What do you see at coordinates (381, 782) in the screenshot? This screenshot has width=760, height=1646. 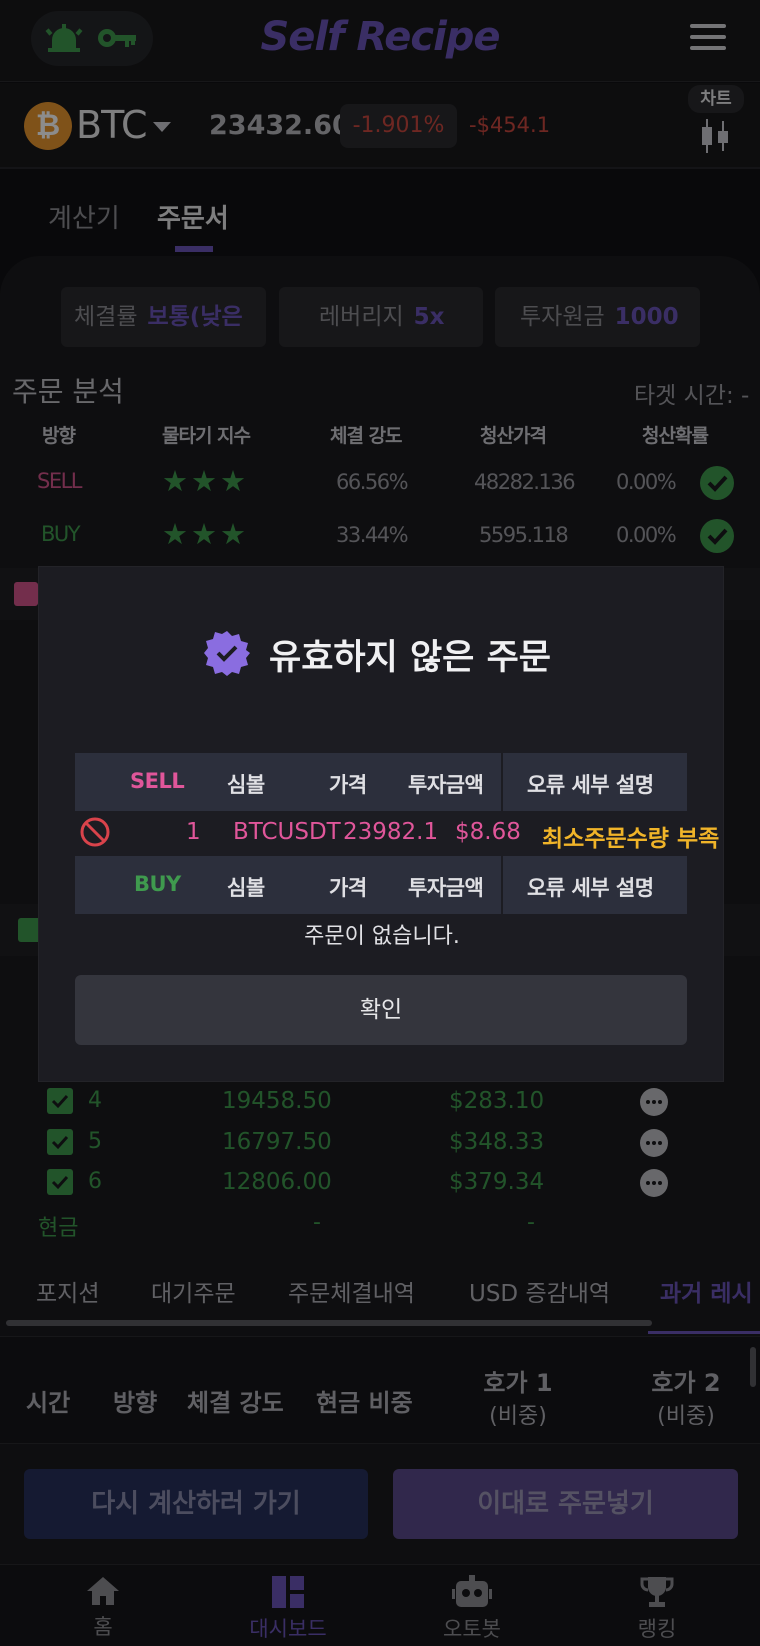 I see `sell-table-header: SELL 심볼 가격 투자금액 오류 세부 설명` at bounding box center [381, 782].